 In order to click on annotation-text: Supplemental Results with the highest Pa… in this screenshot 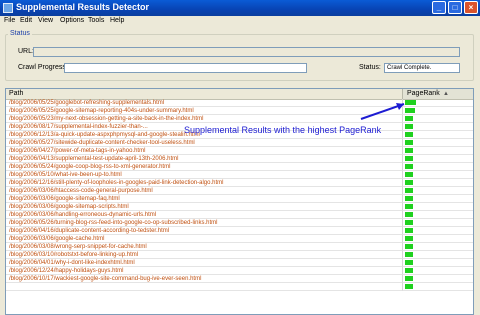, I will do `click(283, 130)`.